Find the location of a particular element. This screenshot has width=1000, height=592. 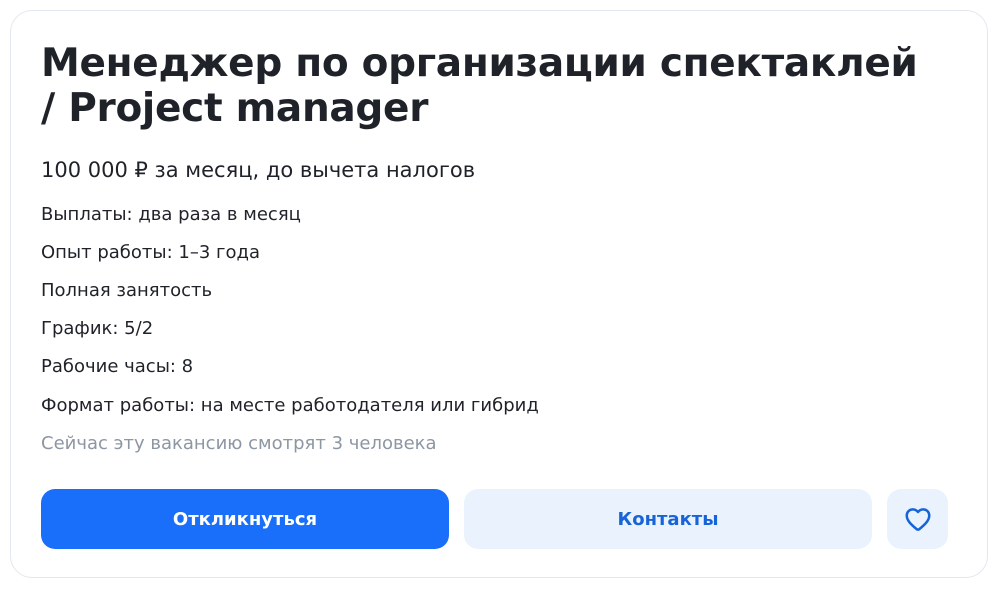

heart-icon is located at coordinates (917, 519).